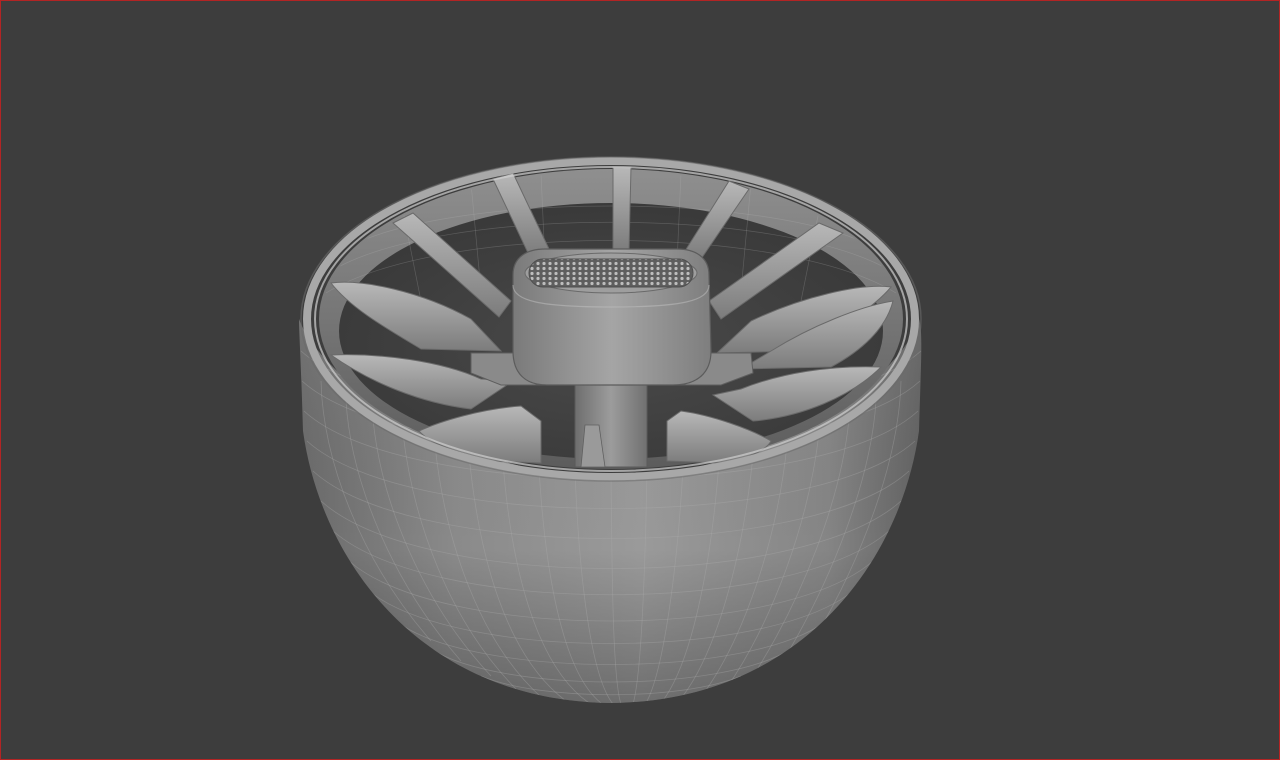 The width and height of the screenshot is (1280, 760). What do you see at coordinates (611, 423) in the screenshot?
I see `center-stem` at bounding box center [611, 423].